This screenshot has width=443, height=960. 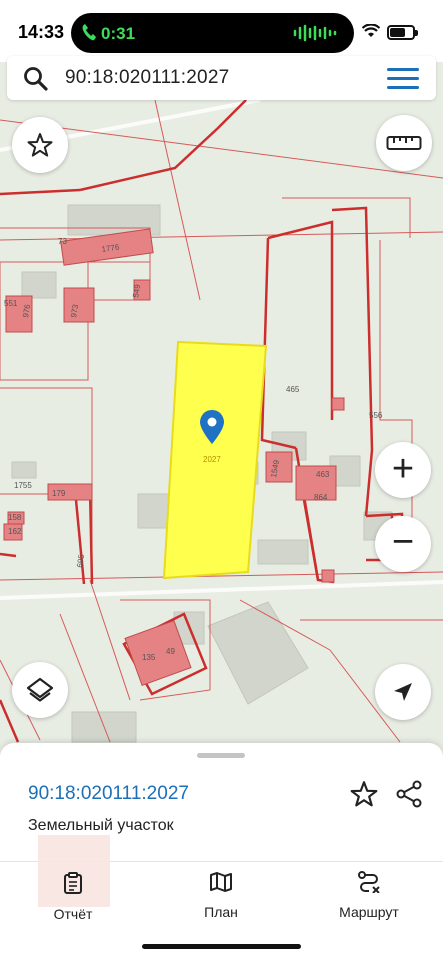 I want to click on plus-icon: +, so click(x=403, y=468).